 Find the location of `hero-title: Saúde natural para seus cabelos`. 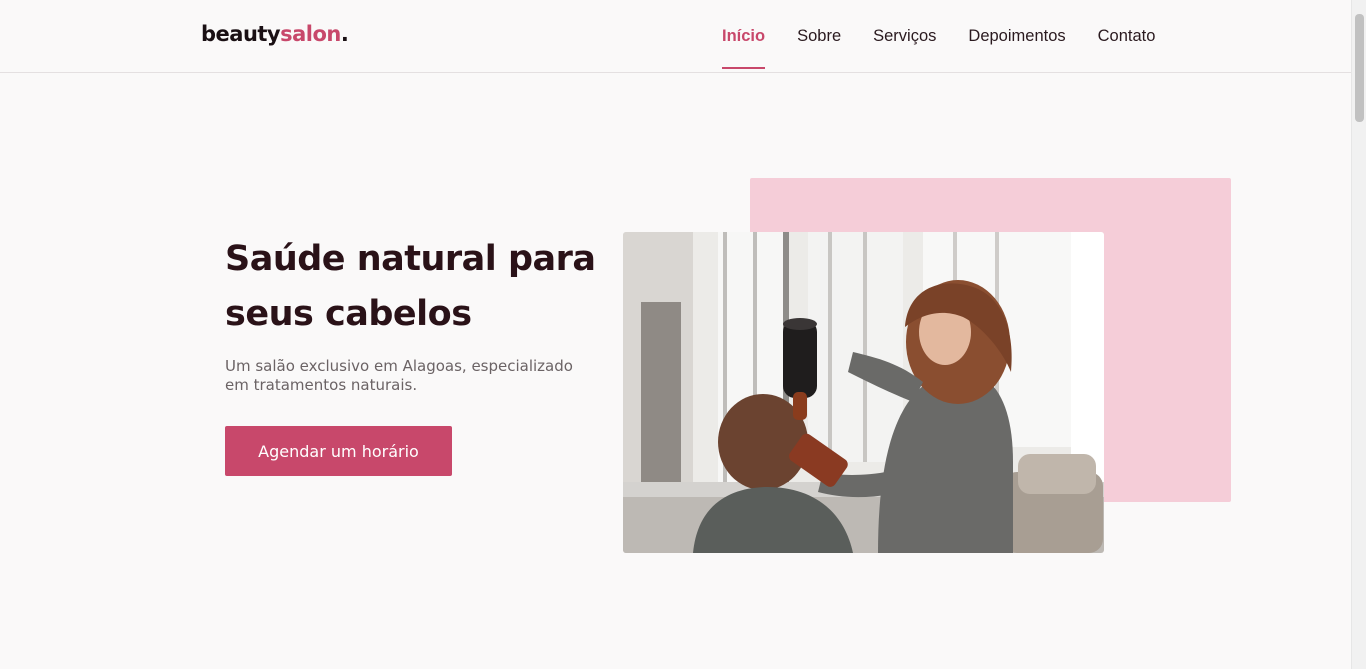

hero-title: Saúde natural para seus cabelos is located at coordinates (425, 287).